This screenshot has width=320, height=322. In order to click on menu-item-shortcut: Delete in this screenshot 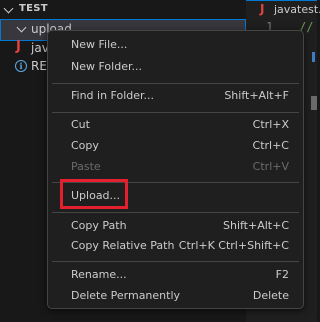, I will do `click(270, 295)`.